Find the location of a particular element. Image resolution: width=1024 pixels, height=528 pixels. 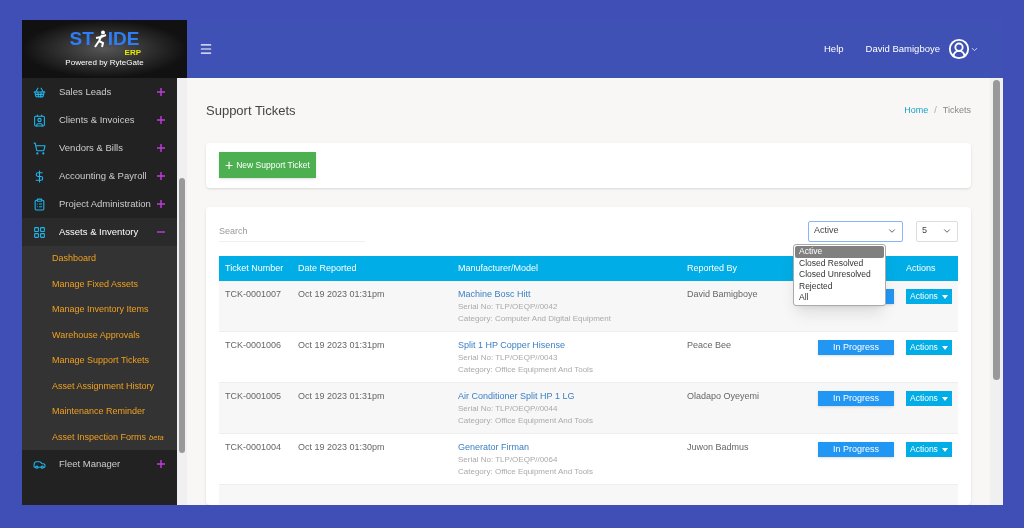

submenu-item: Maintenance Reminder is located at coordinates (99, 412).